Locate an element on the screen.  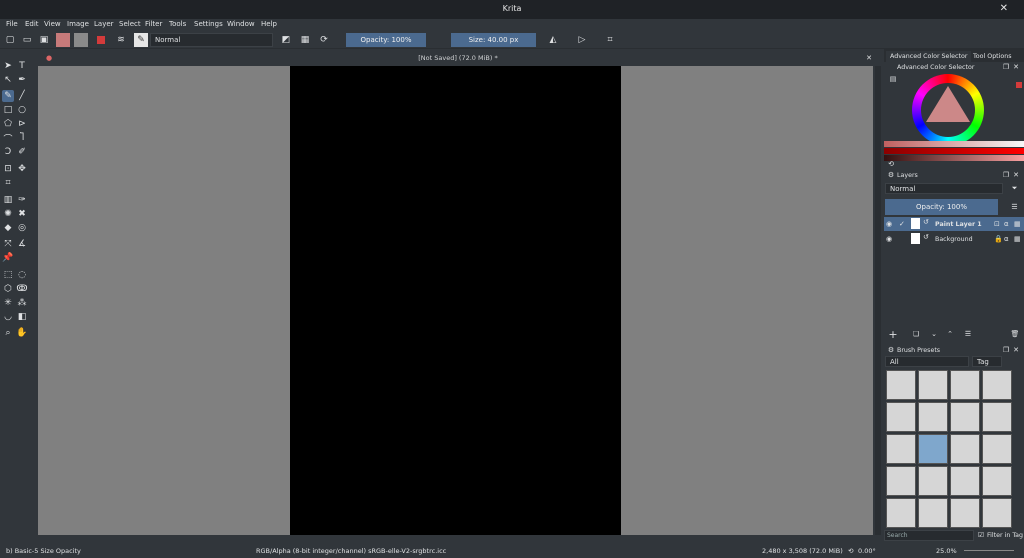
bezier-select-icon: ◡ is located at coordinates (8, 317).